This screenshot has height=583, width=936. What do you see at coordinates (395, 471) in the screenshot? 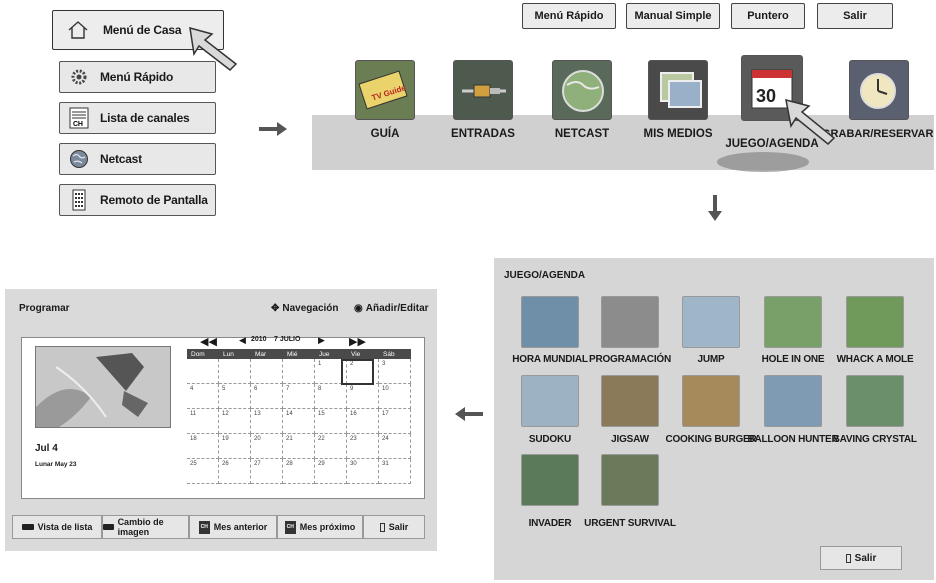
I see `calendar-day: 31` at bounding box center [395, 471].